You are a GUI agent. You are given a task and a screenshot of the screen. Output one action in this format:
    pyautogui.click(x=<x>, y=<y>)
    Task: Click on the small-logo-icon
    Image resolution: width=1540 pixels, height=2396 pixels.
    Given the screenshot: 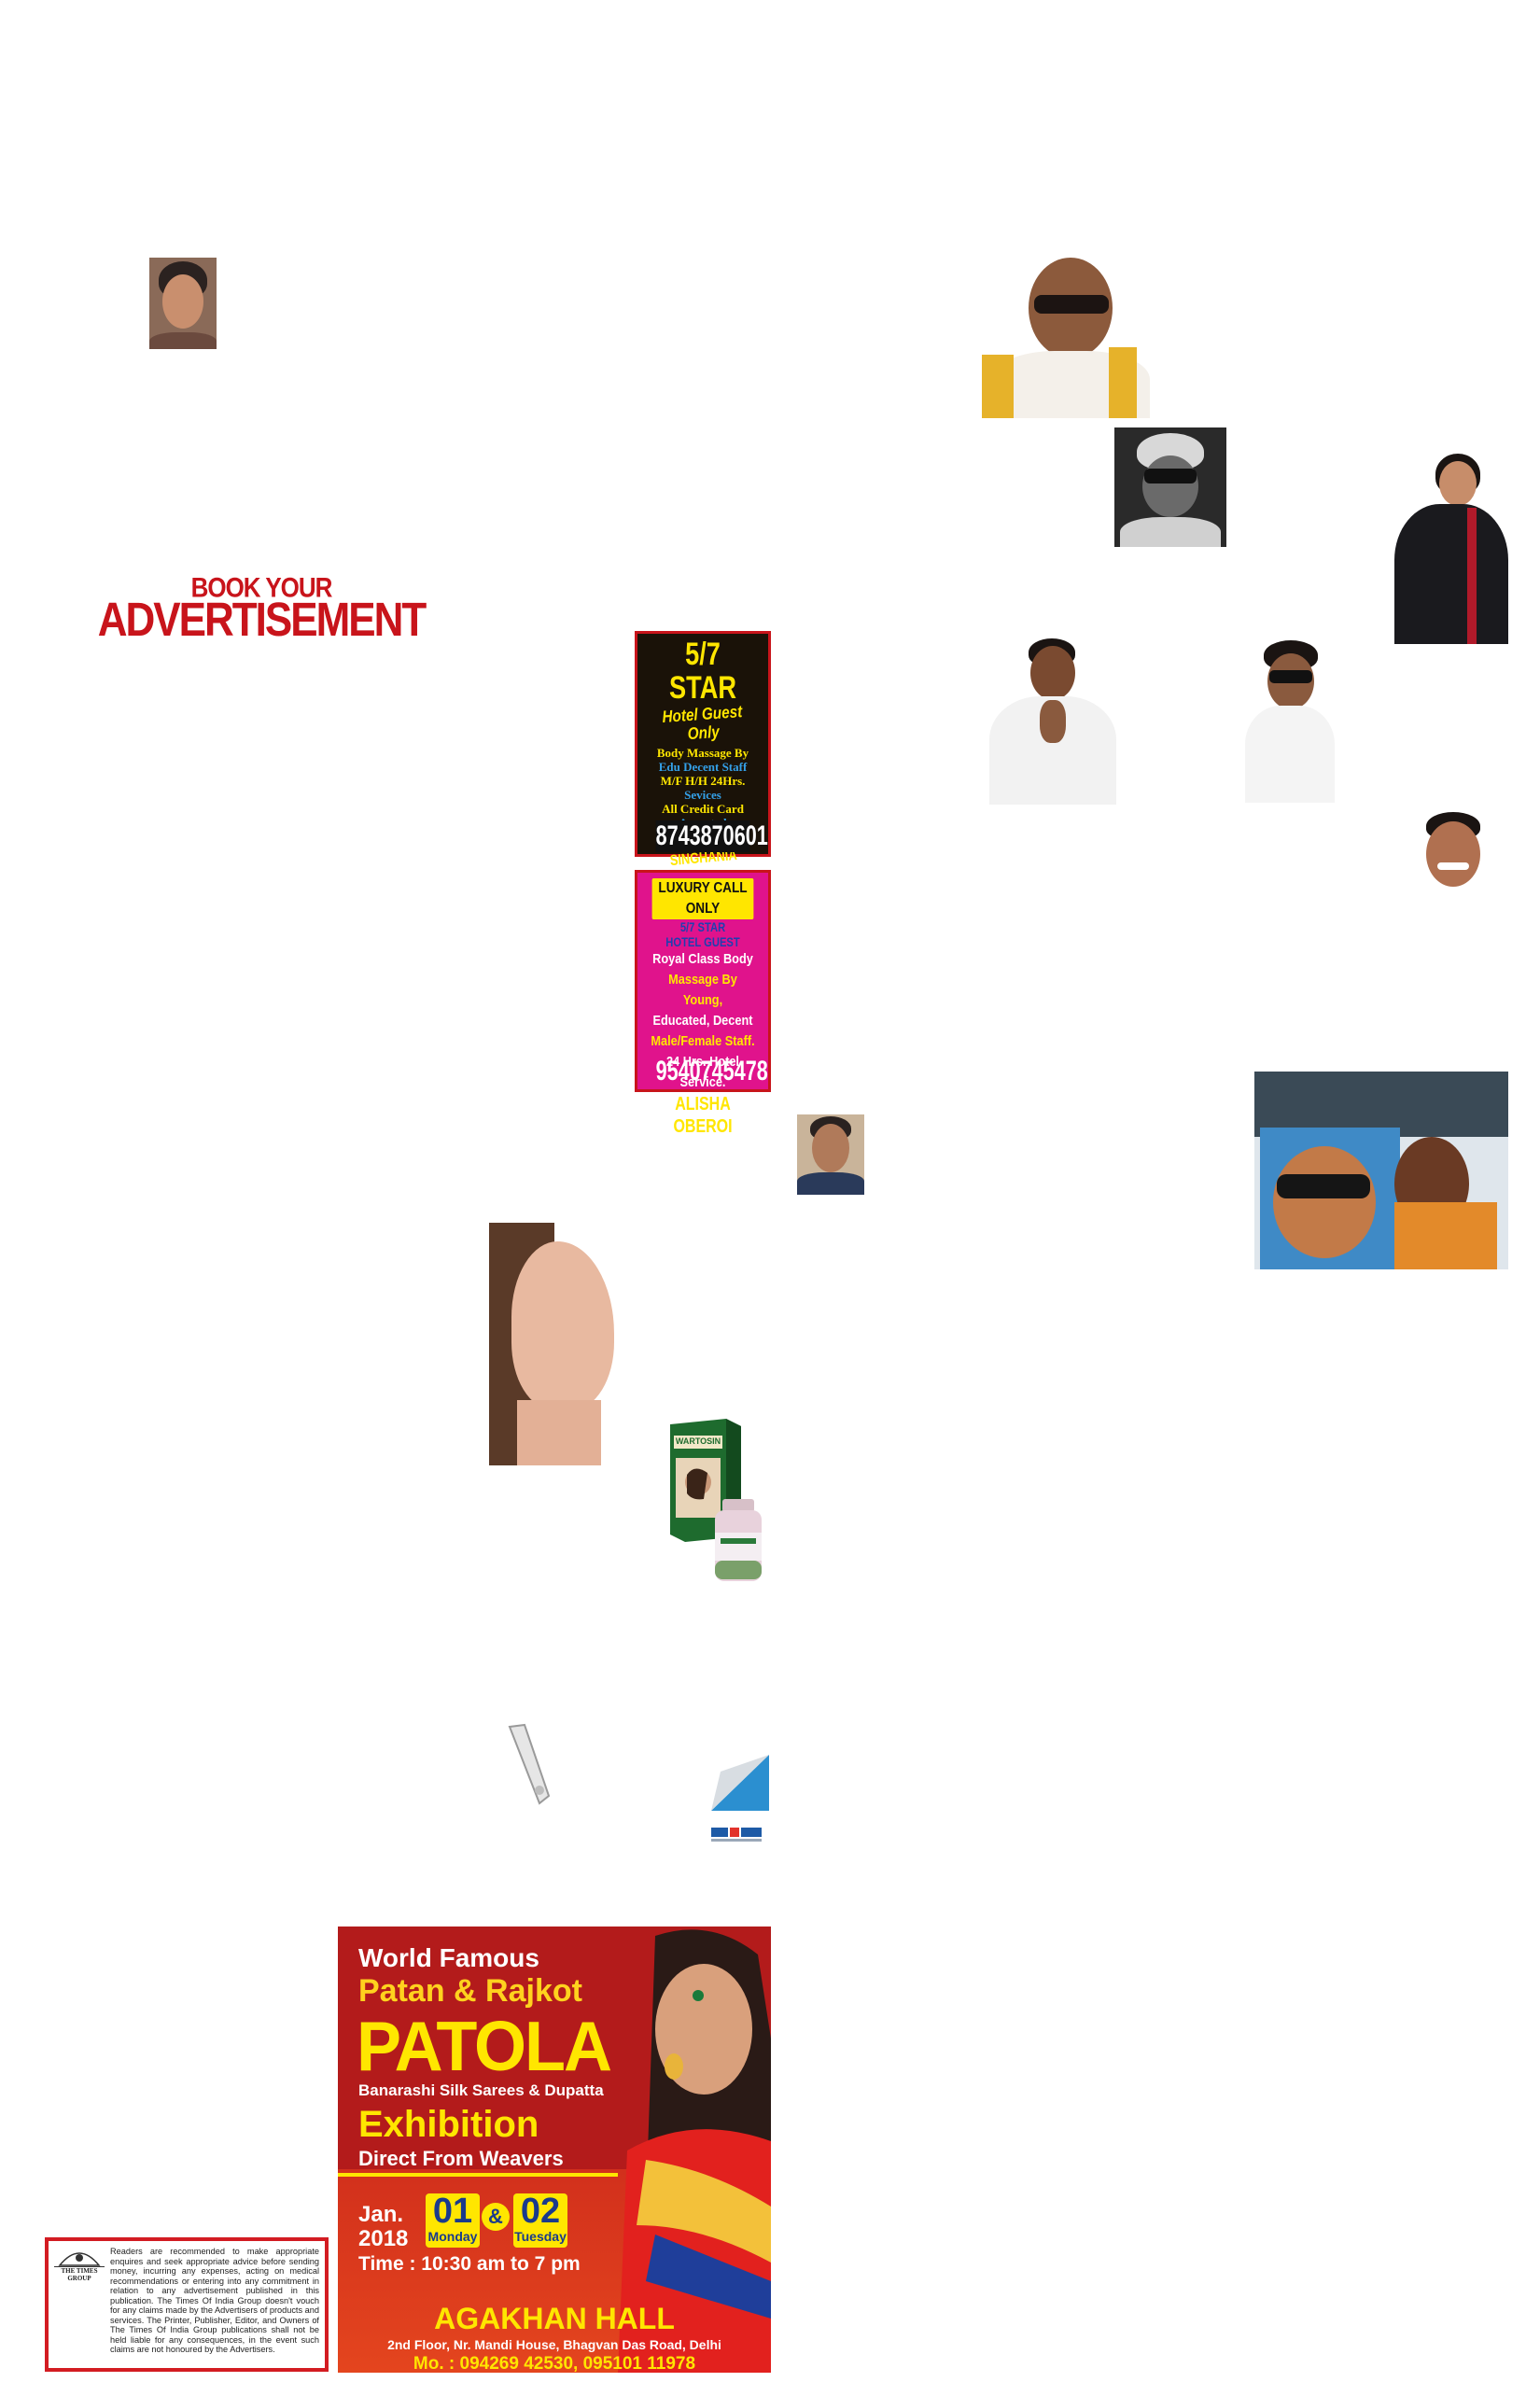 What is the action you would take?
    pyautogui.click(x=737, y=1835)
    